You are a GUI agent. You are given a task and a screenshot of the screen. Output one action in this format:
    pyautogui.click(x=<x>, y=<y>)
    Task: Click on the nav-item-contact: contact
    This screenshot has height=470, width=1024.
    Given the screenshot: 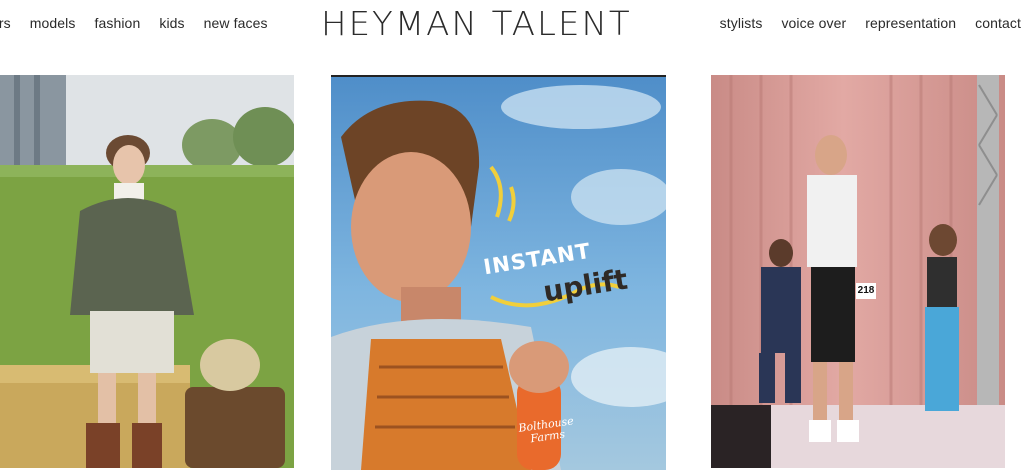 What is the action you would take?
    pyautogui.click(x=998, y=23)
    